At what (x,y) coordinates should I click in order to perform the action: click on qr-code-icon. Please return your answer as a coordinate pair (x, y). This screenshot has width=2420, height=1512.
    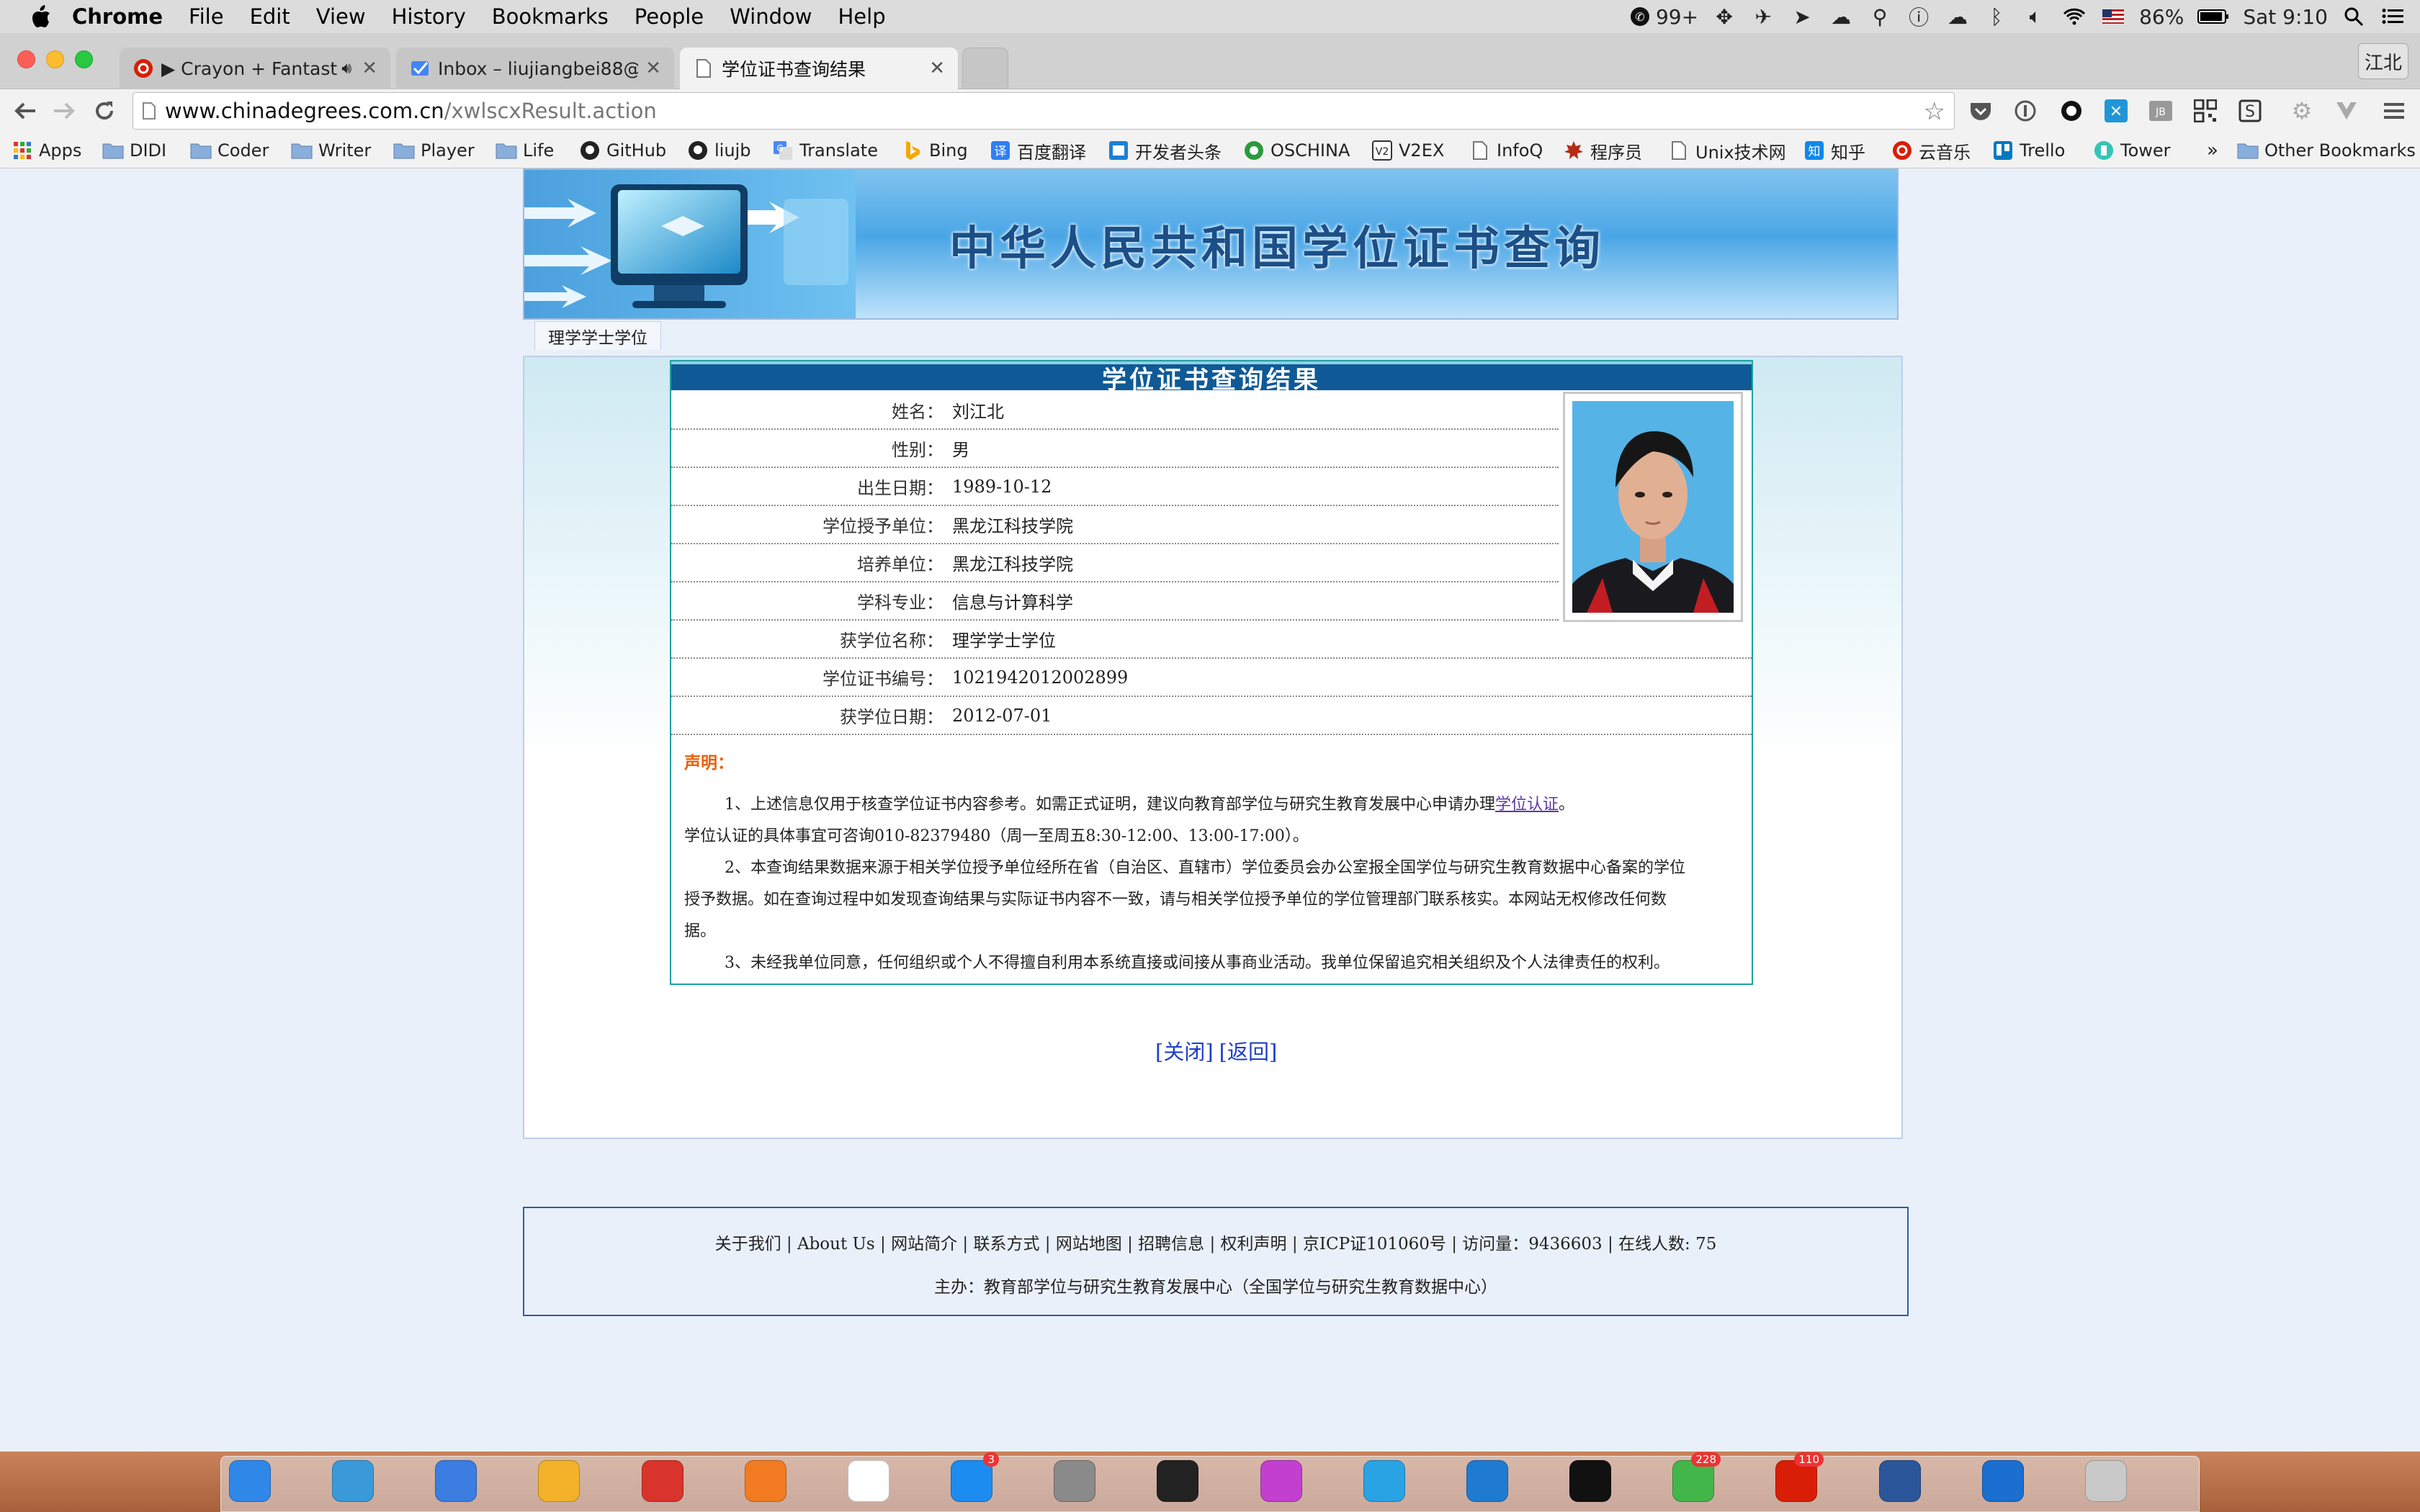
    Looking at the image, I should click on (2205, 110).